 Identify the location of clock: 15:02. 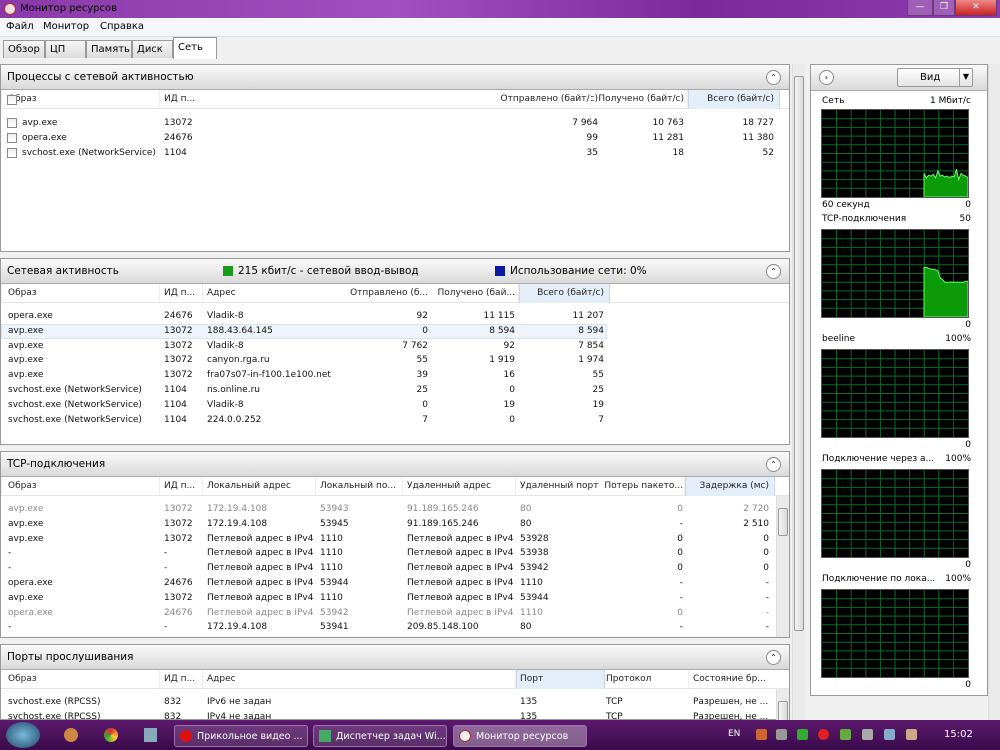
(958, 734).